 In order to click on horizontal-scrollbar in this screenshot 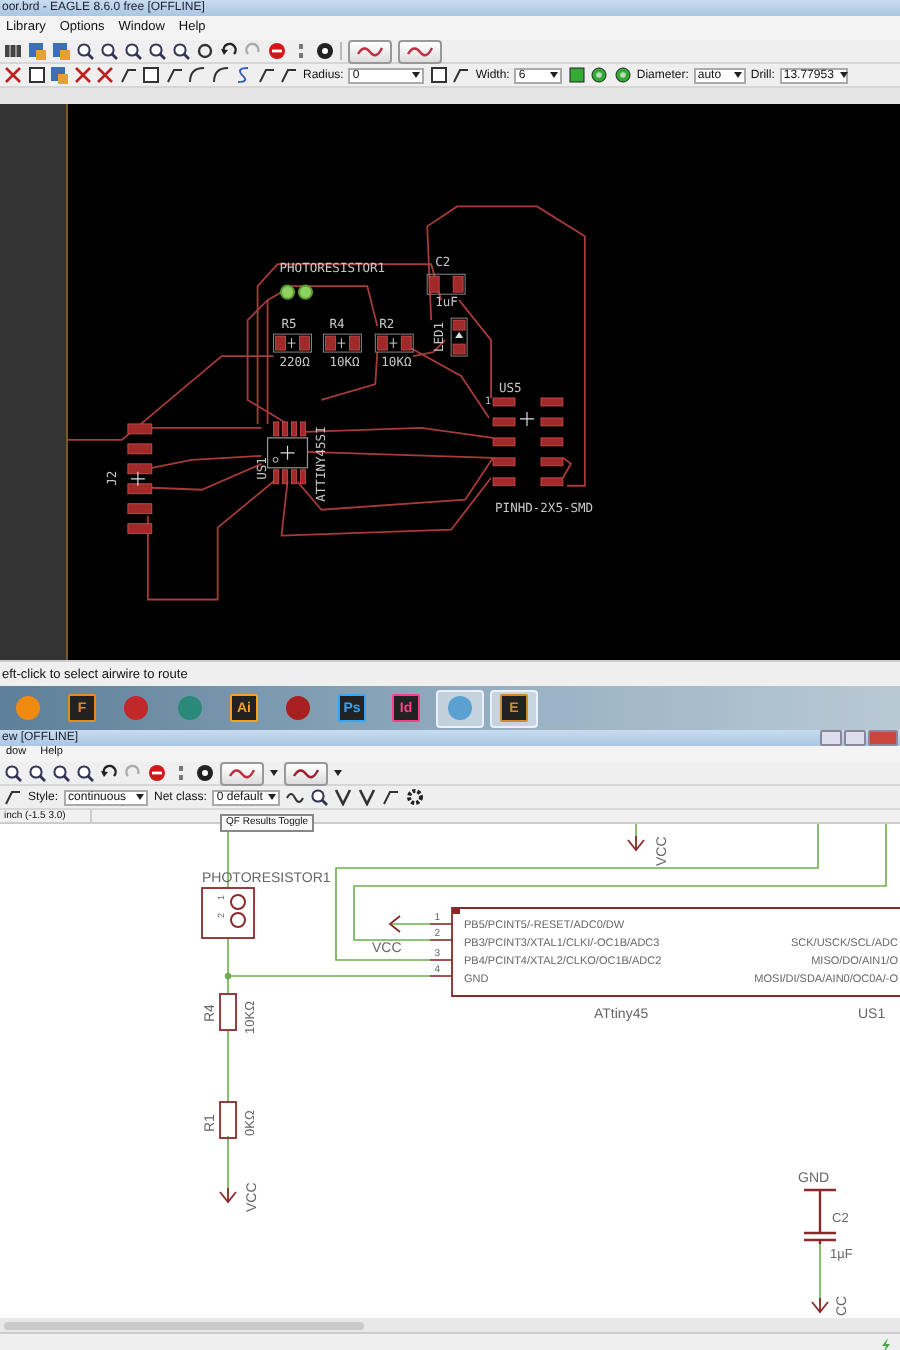, I will do `click(450, 1325)`.